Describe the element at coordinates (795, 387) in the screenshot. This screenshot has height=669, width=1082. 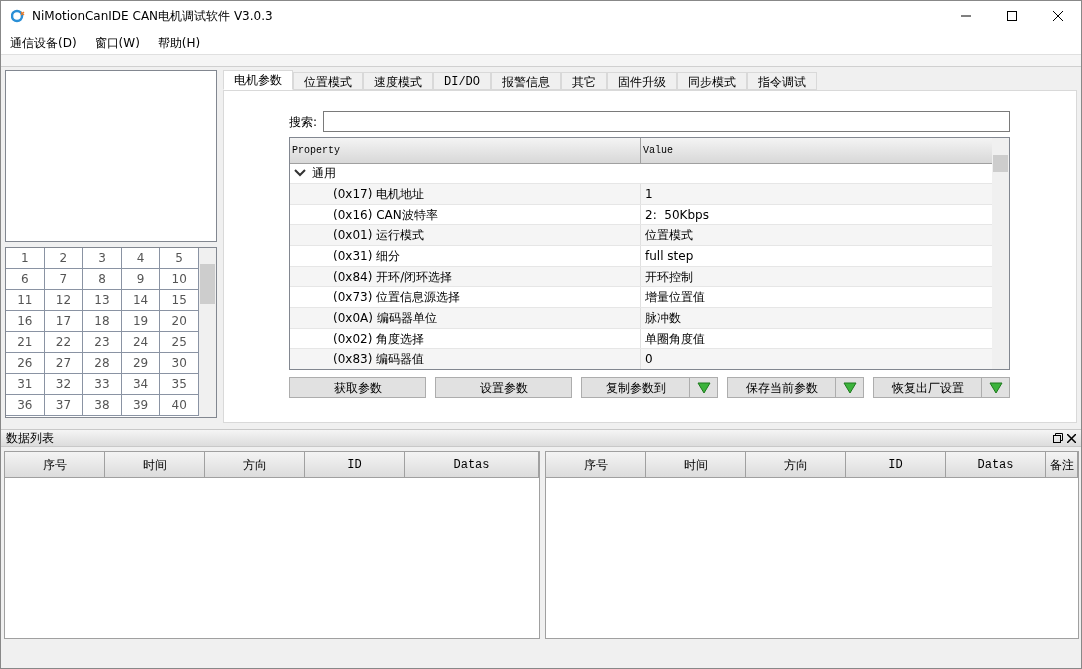
I see `split-button: 保存当前参数` at that location.